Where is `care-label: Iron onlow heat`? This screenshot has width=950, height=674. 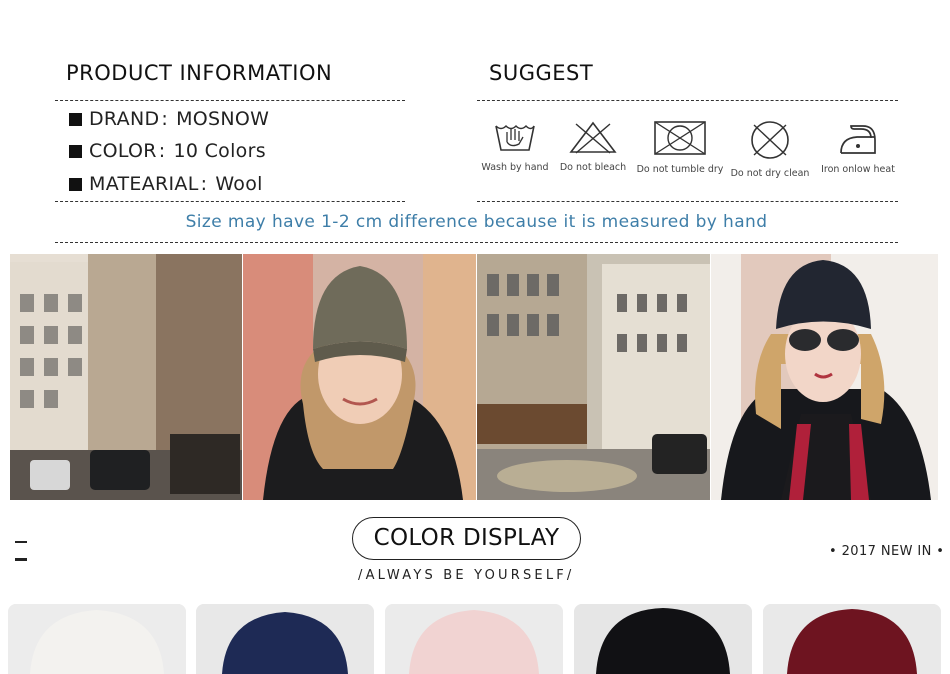
care-label: Iron onlow heat is located at coordinates (858, 169).